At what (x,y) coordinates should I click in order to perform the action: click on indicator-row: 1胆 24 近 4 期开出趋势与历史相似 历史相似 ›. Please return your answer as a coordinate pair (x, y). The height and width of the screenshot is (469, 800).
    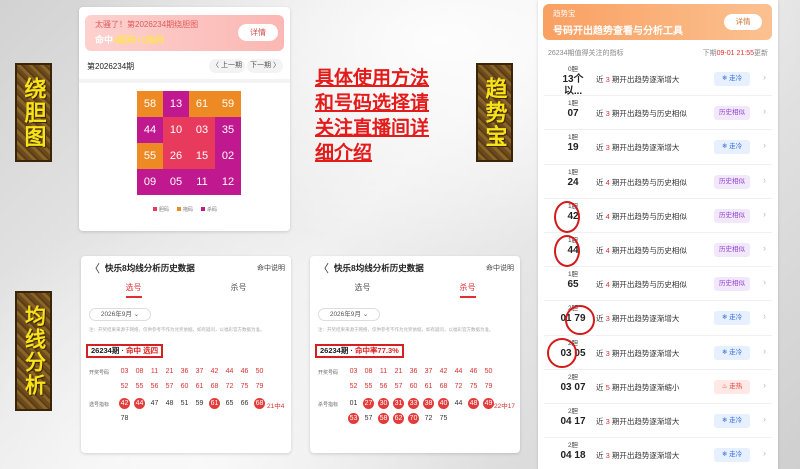
    Looking at the image, I should click on (658, 182).